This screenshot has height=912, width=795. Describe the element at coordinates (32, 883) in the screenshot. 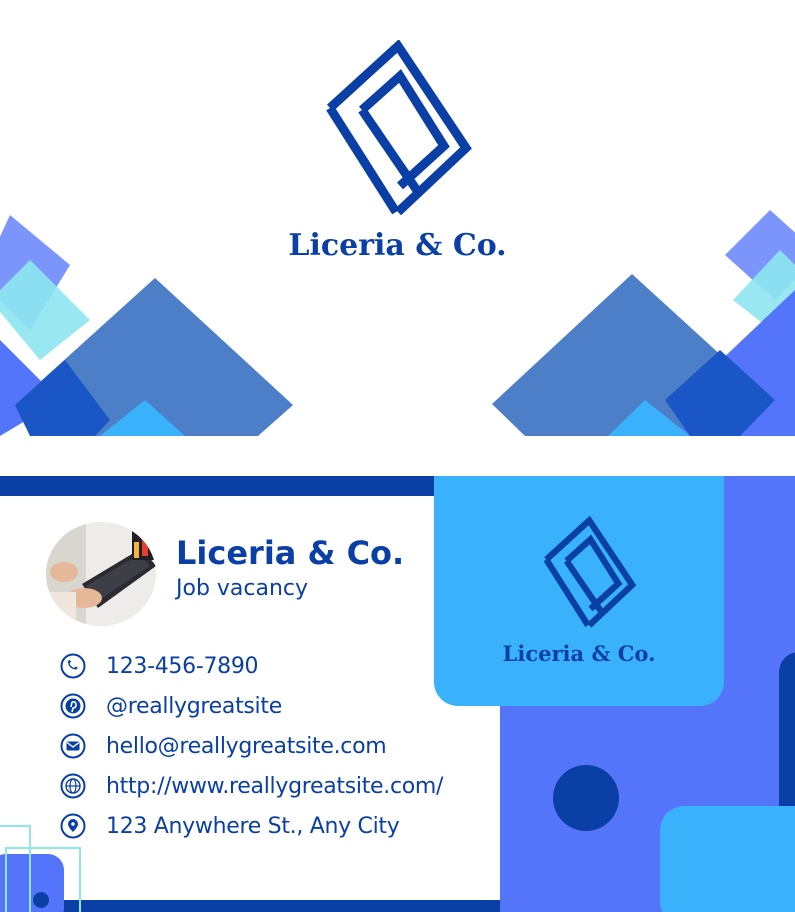

I see `bottom-left-periwinkle-block` at that location.